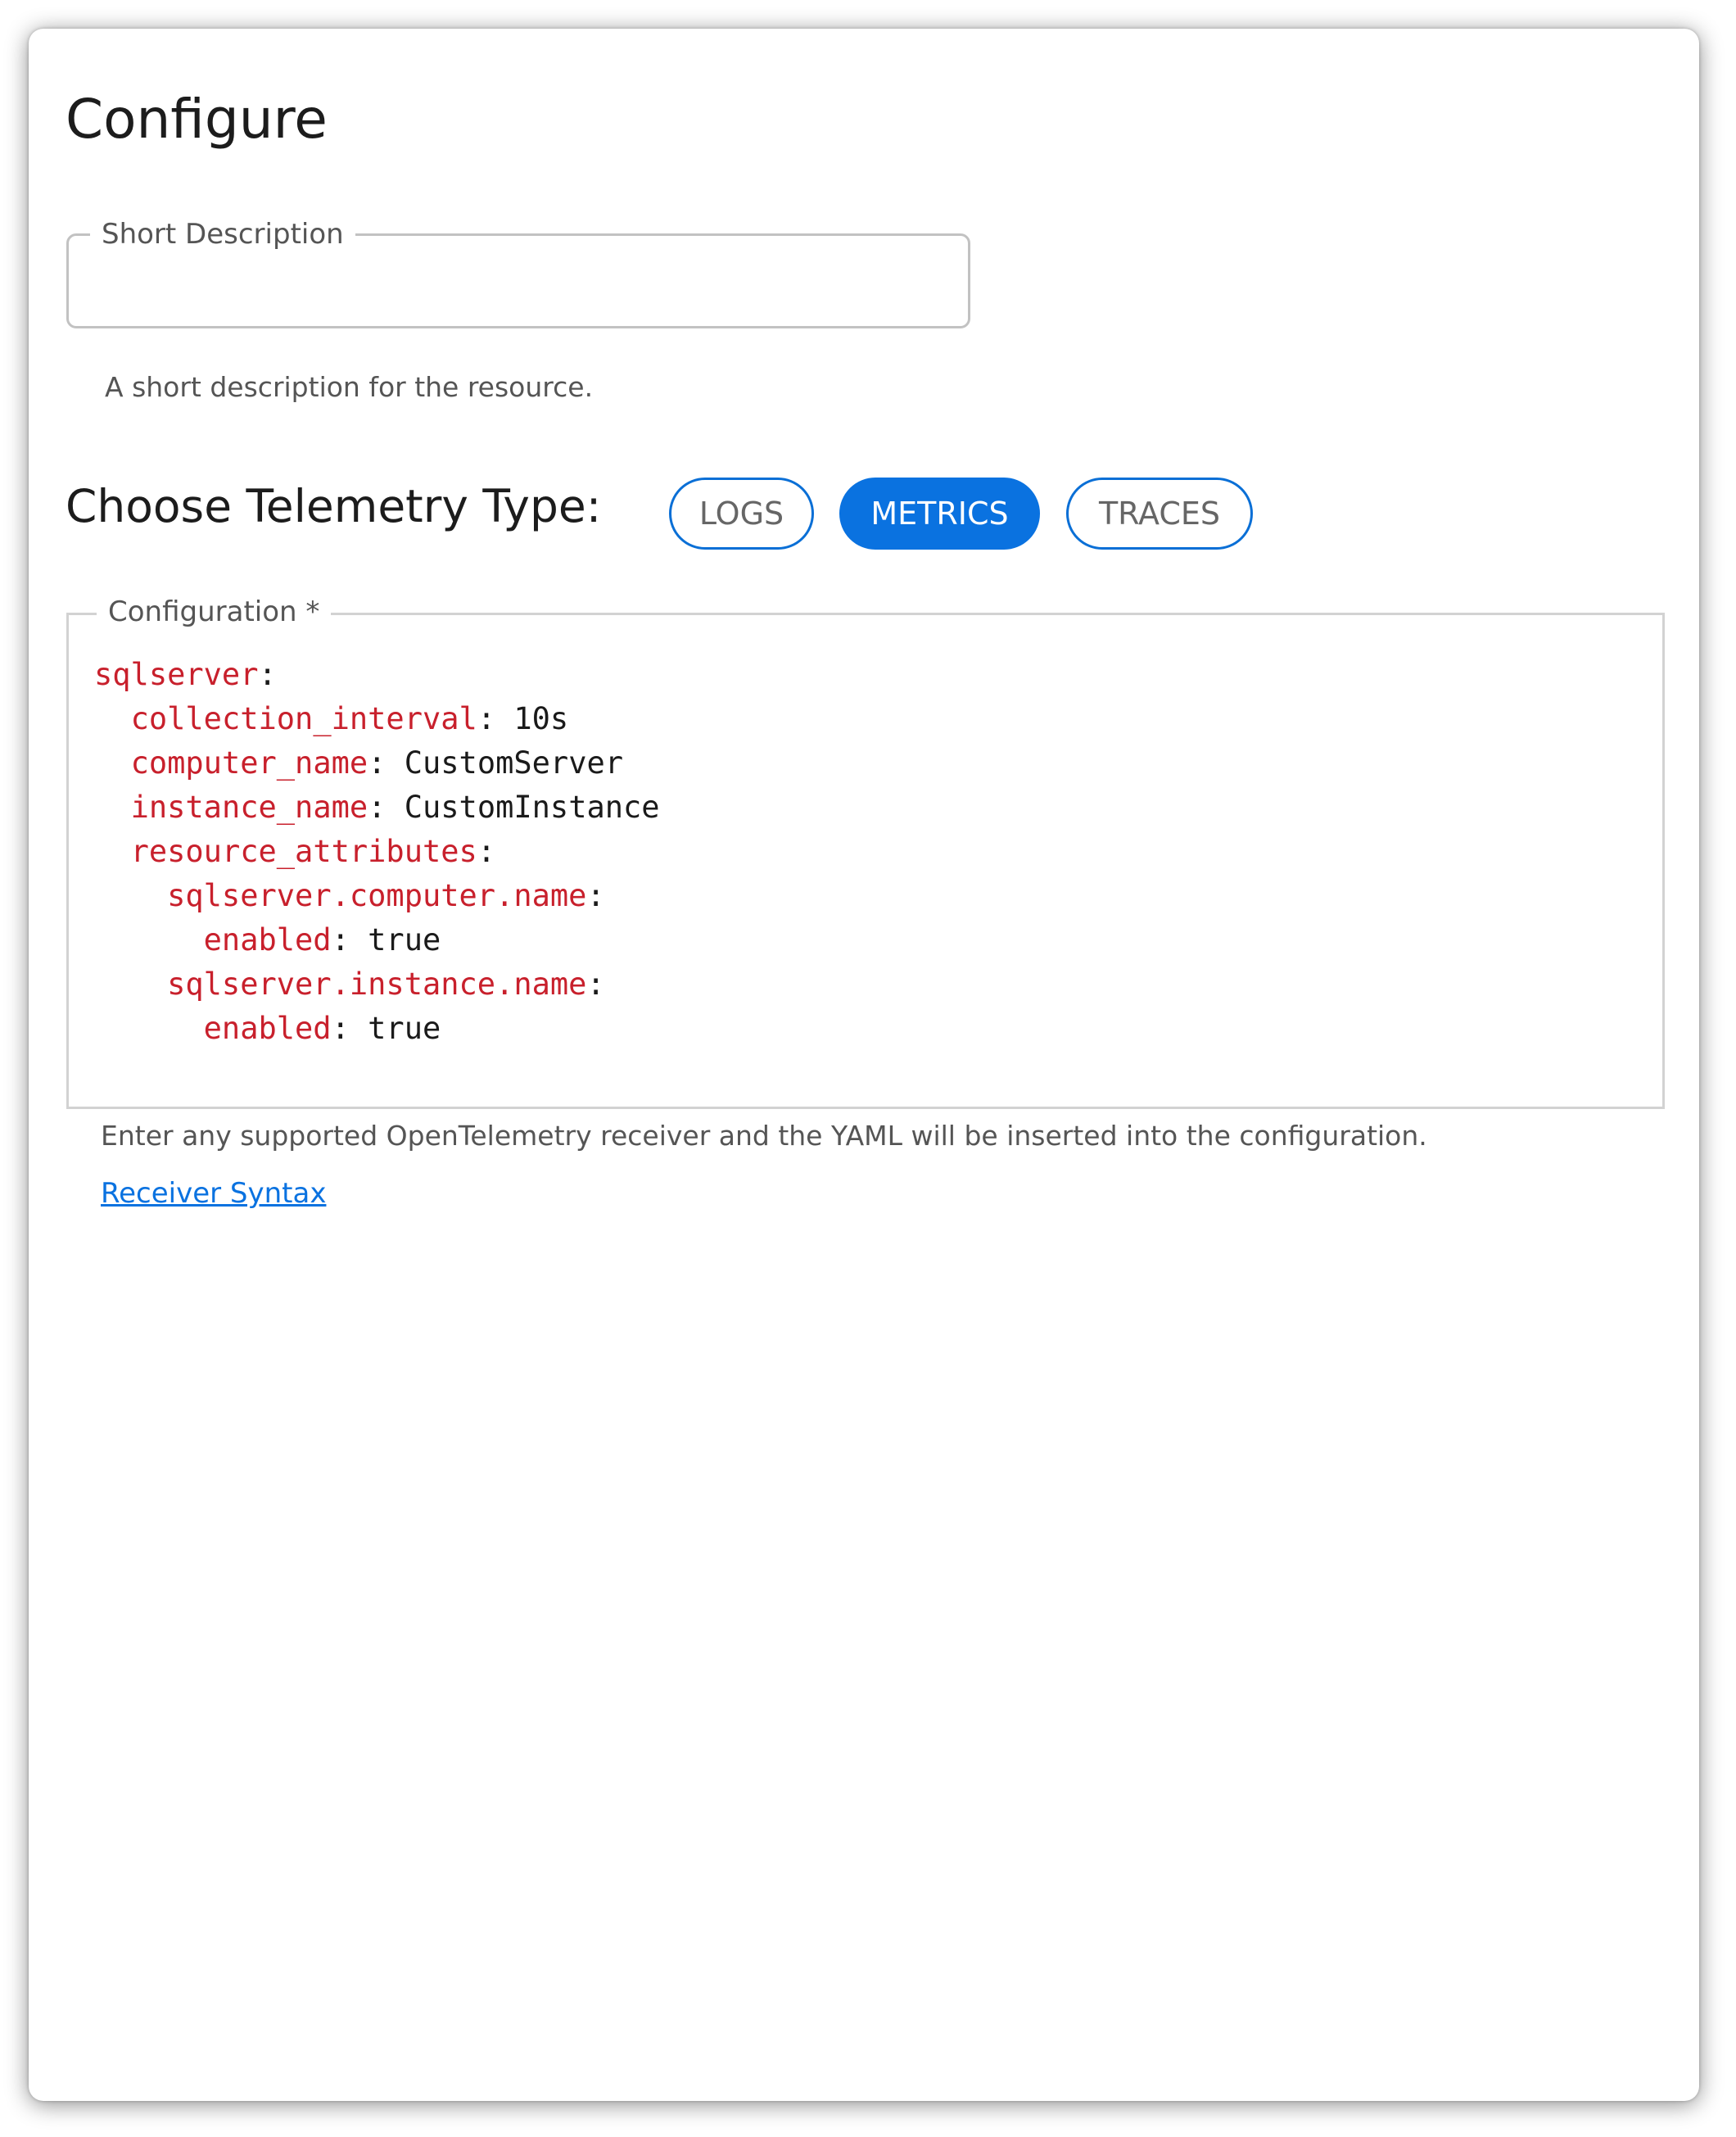 Image resolution: width=1736 pixels, height=2137 pixels. Describe the element at coordinates (334, 506) in the screenshot. I see `telemetry-type-label: Choose Telemetry Type:` at that location.